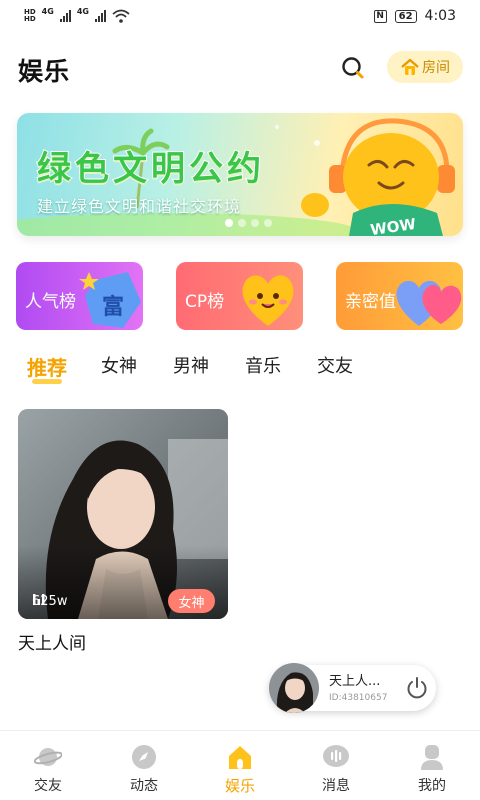 The image size is (480, 800). Describe the element at coordinates (429, 303) in the screenshot. I see `double-heart-icon` at that location.